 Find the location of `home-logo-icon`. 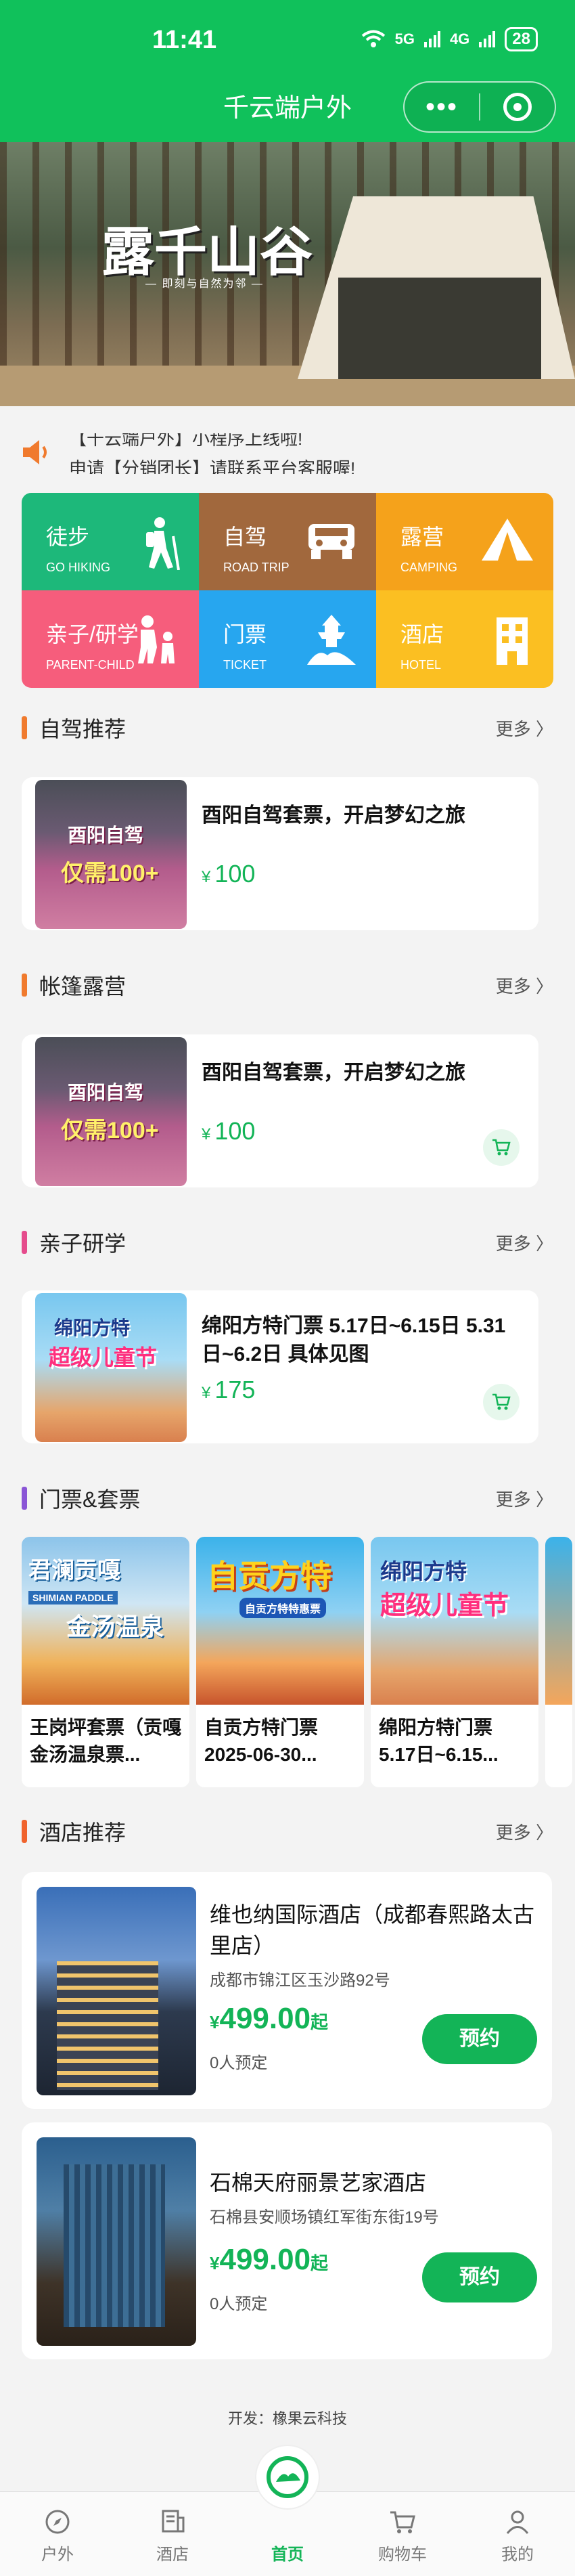

home-logo-icon is located at coordinates (287, 2477).